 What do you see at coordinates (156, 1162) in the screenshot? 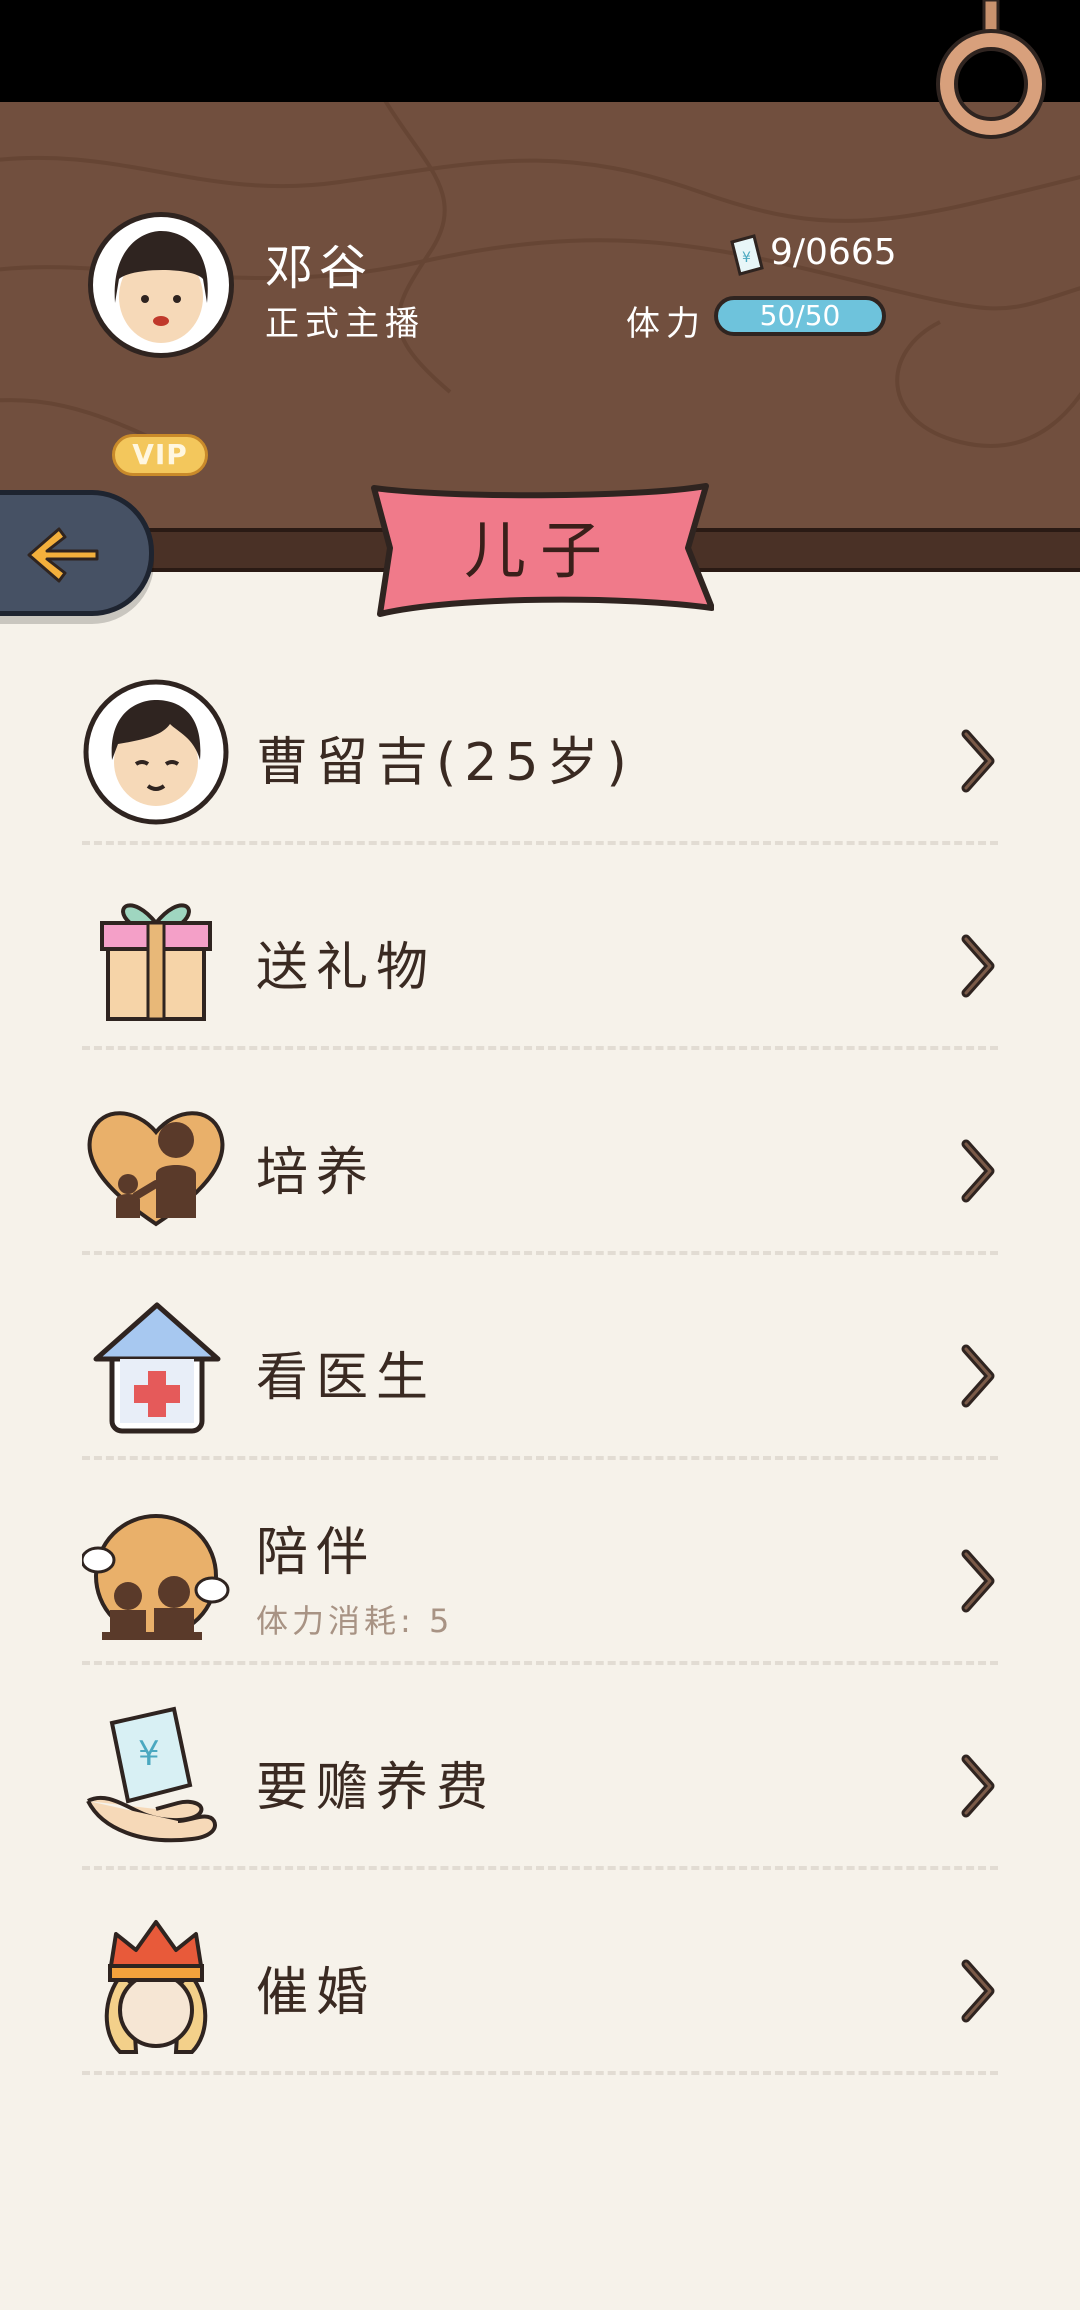
I see `nurture-icon` at bounding box center [156, 1162].